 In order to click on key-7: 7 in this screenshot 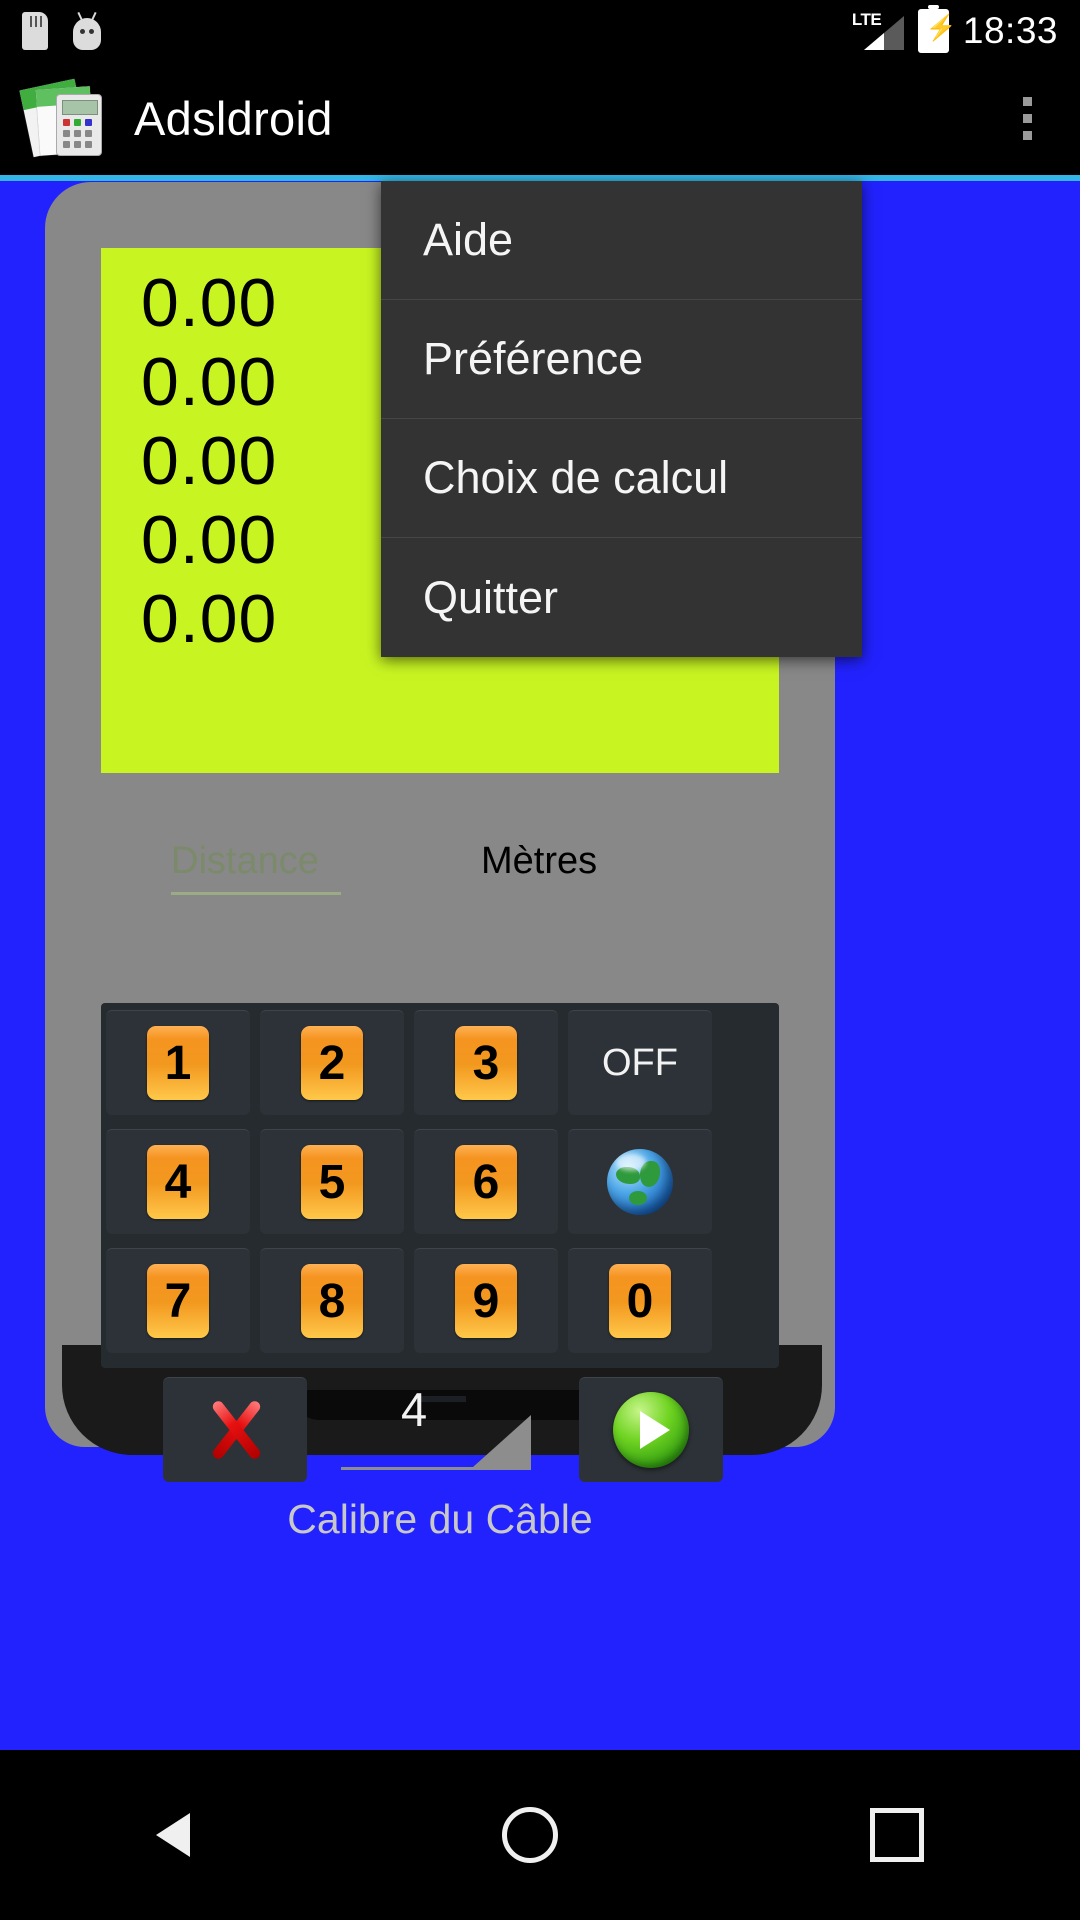, I will do `click(178, 1300)`.